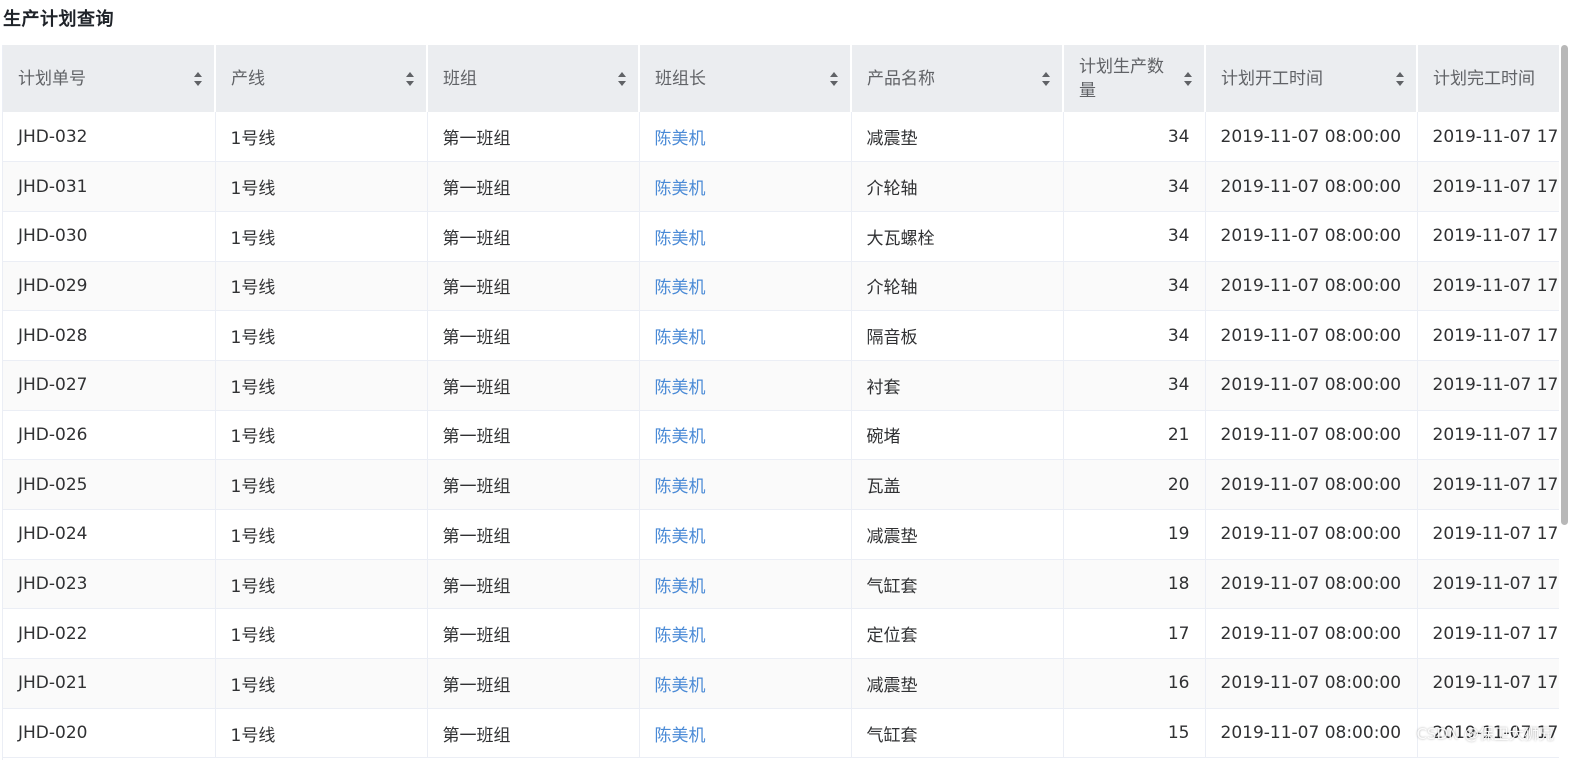  What do you see at coordinates (248, 78) in the screenshot?
I see `column-header-label: 产线` at bounding box center [248, 78].